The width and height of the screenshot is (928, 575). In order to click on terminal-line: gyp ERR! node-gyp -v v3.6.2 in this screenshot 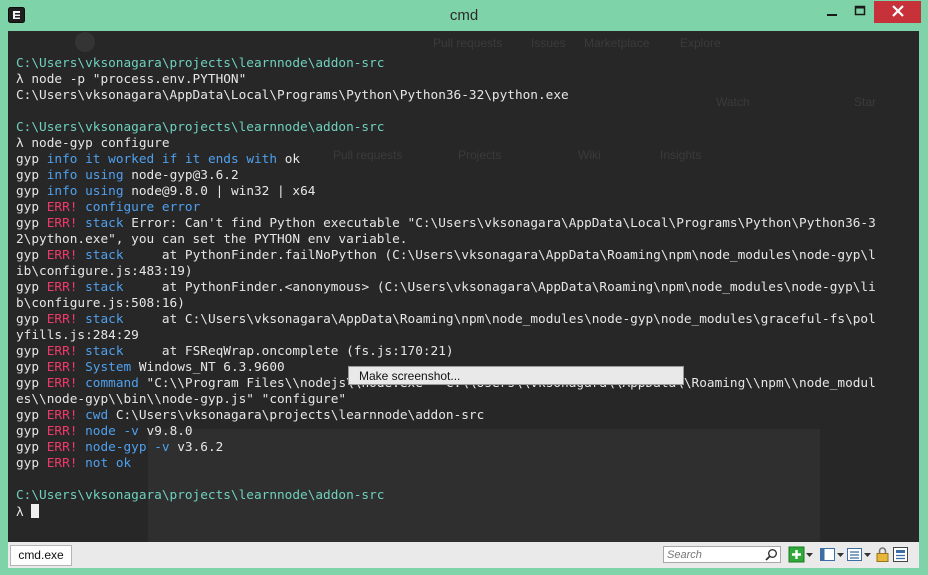, I will do `click(466, 448)`.